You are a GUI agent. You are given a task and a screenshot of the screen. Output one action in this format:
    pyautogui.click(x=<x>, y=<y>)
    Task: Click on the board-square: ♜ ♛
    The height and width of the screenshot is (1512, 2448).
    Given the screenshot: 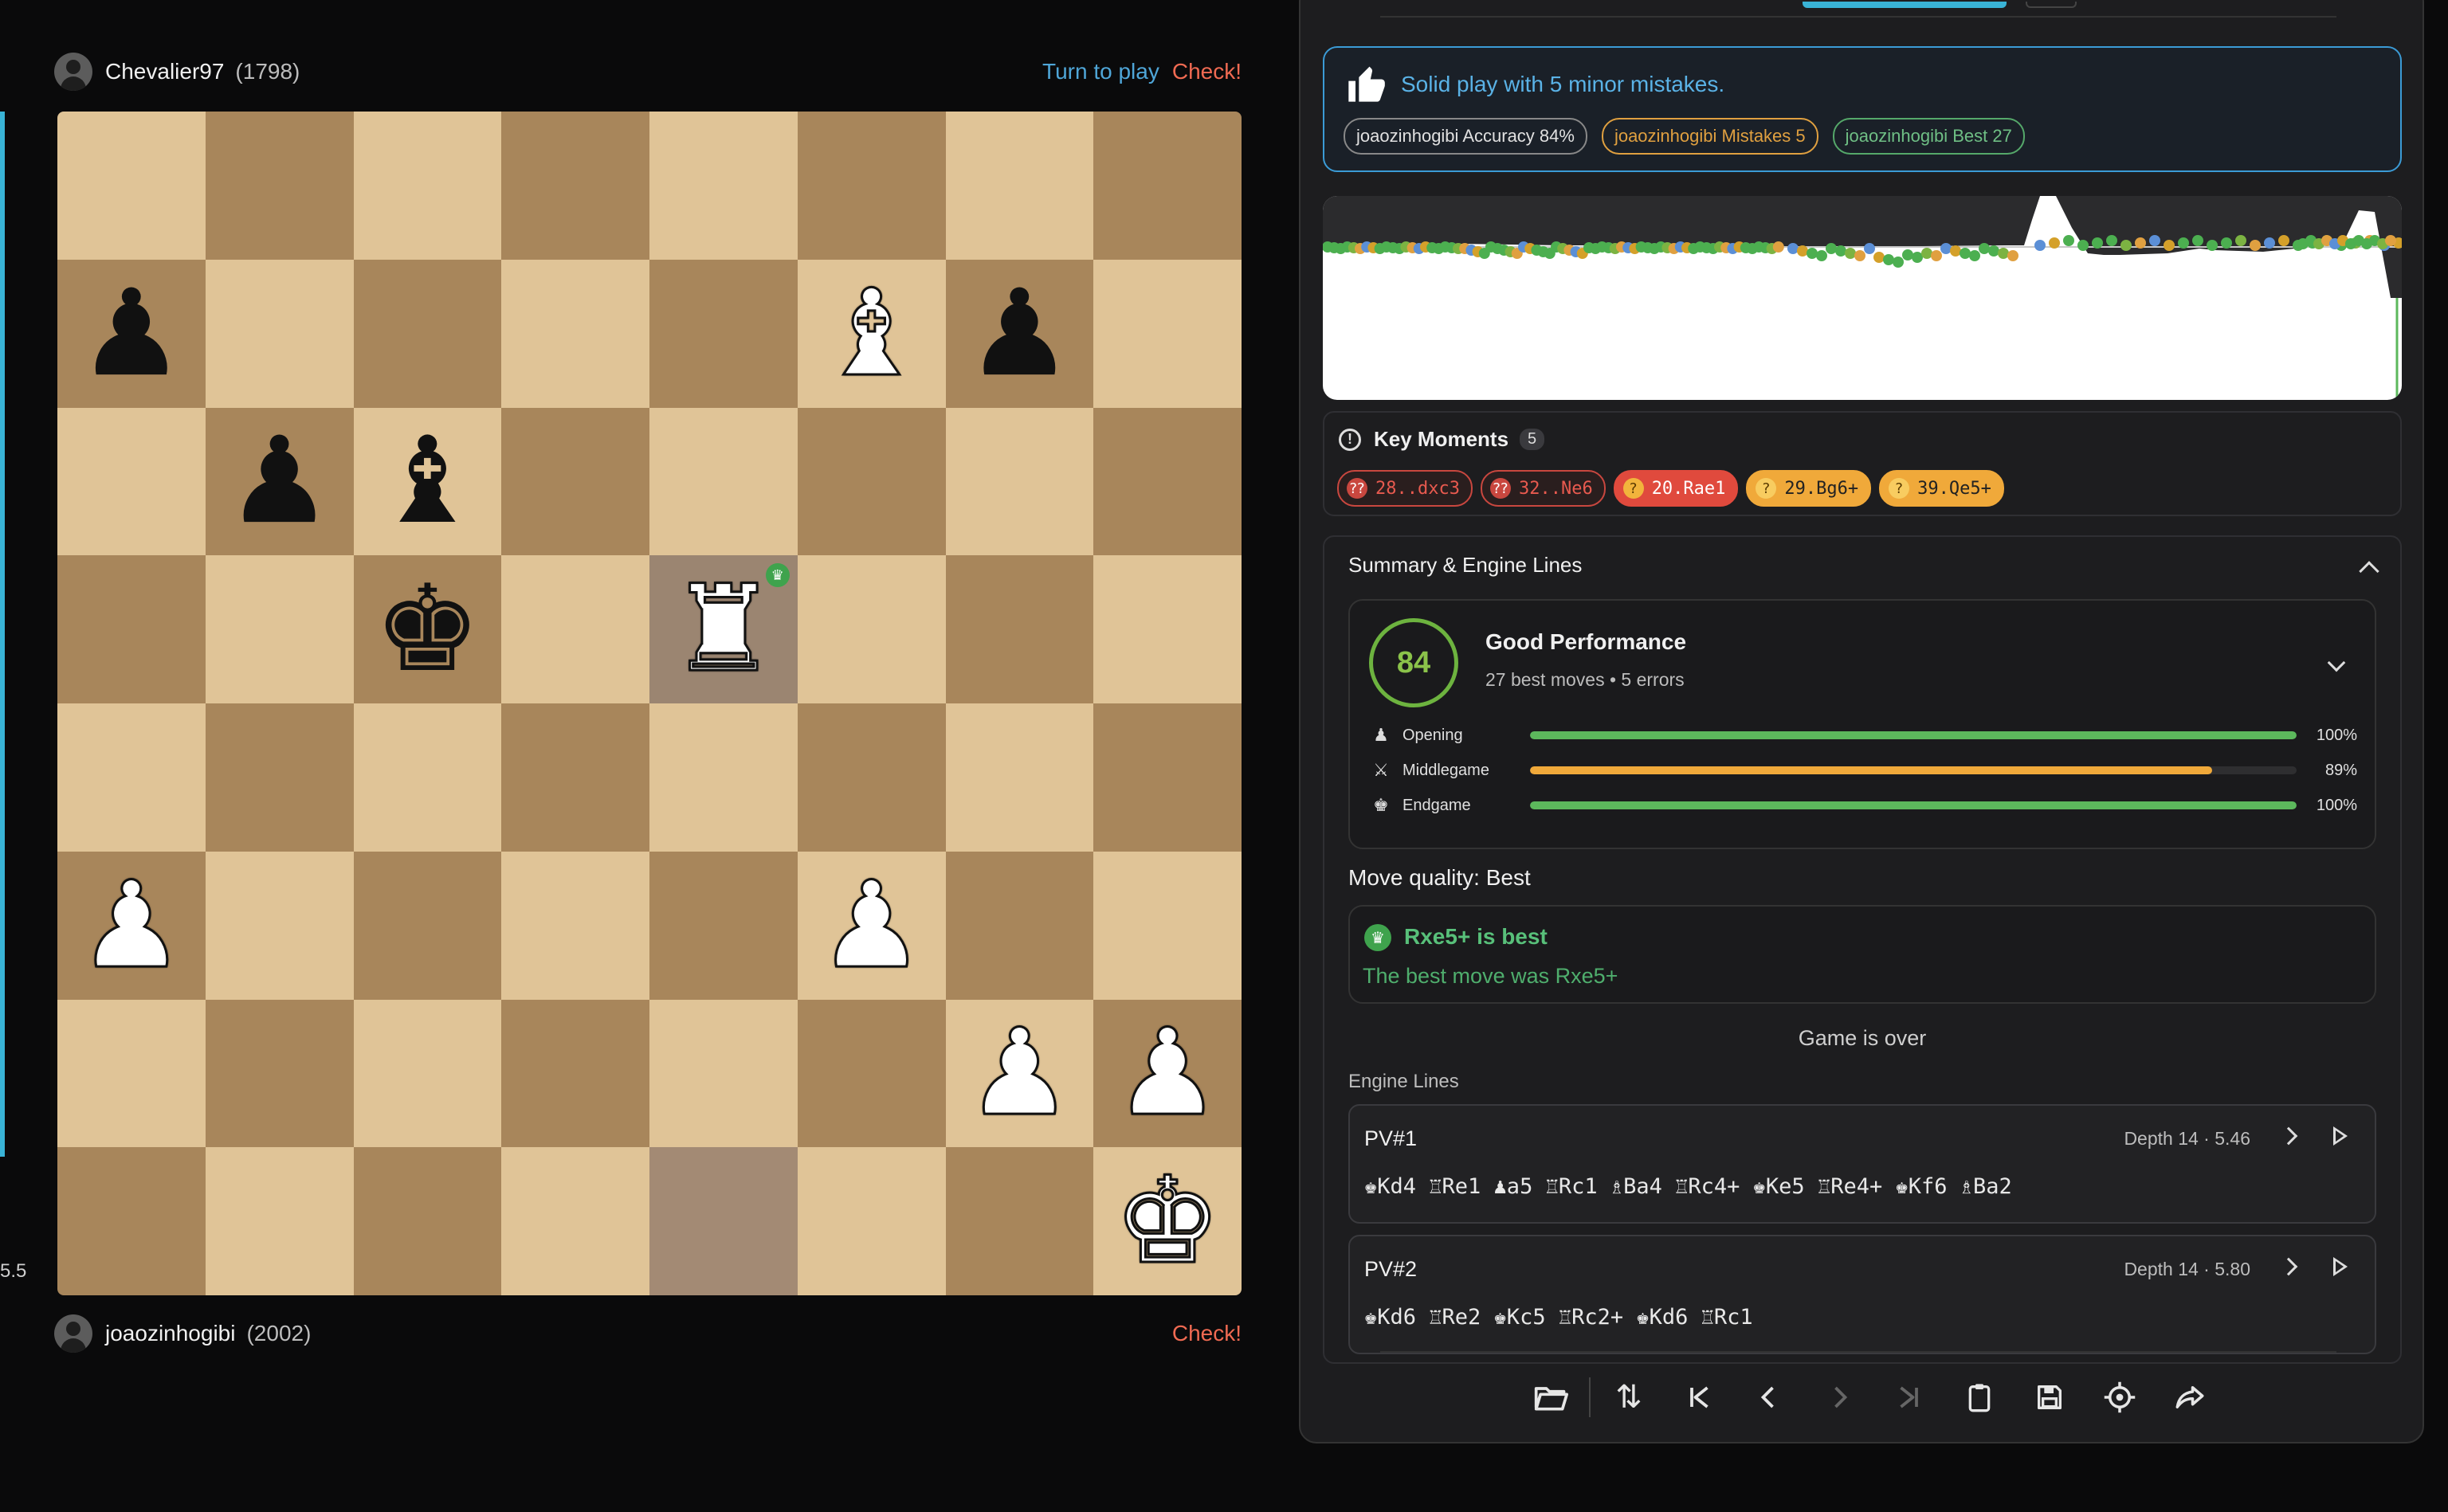 What is the action you would take?
    pyautogui.click(x=723, y=629)
    